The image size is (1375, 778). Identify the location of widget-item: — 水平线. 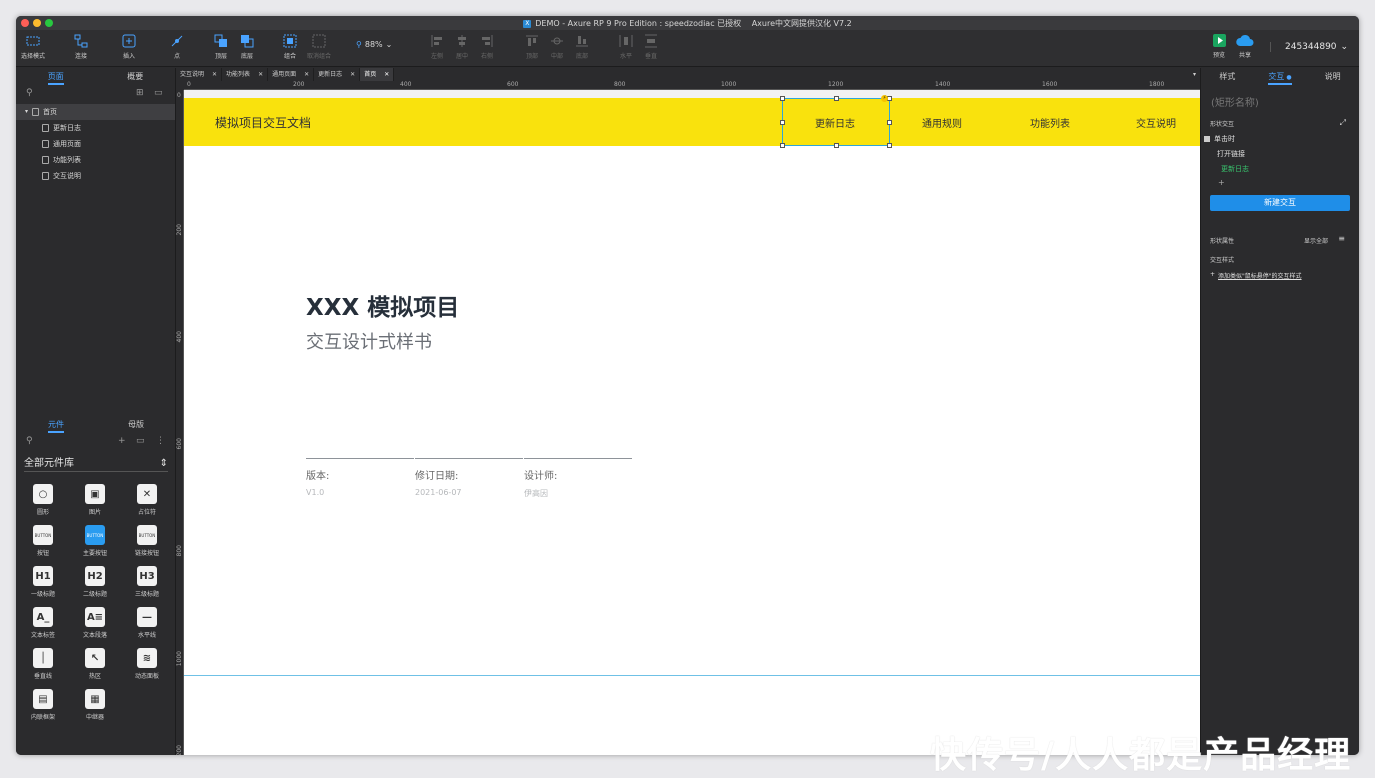
(147, 623).